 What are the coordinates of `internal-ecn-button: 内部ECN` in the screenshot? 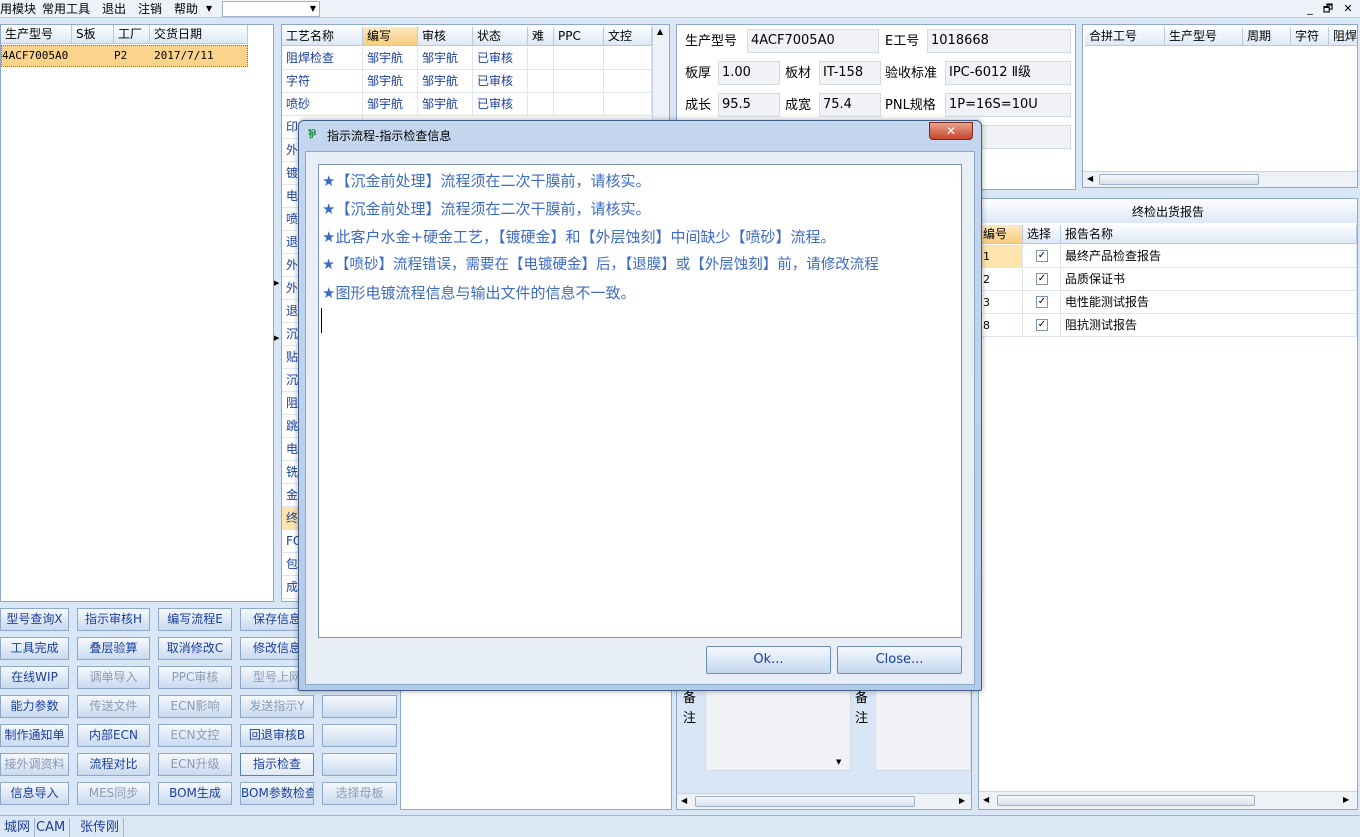 It's located at (113, 735).